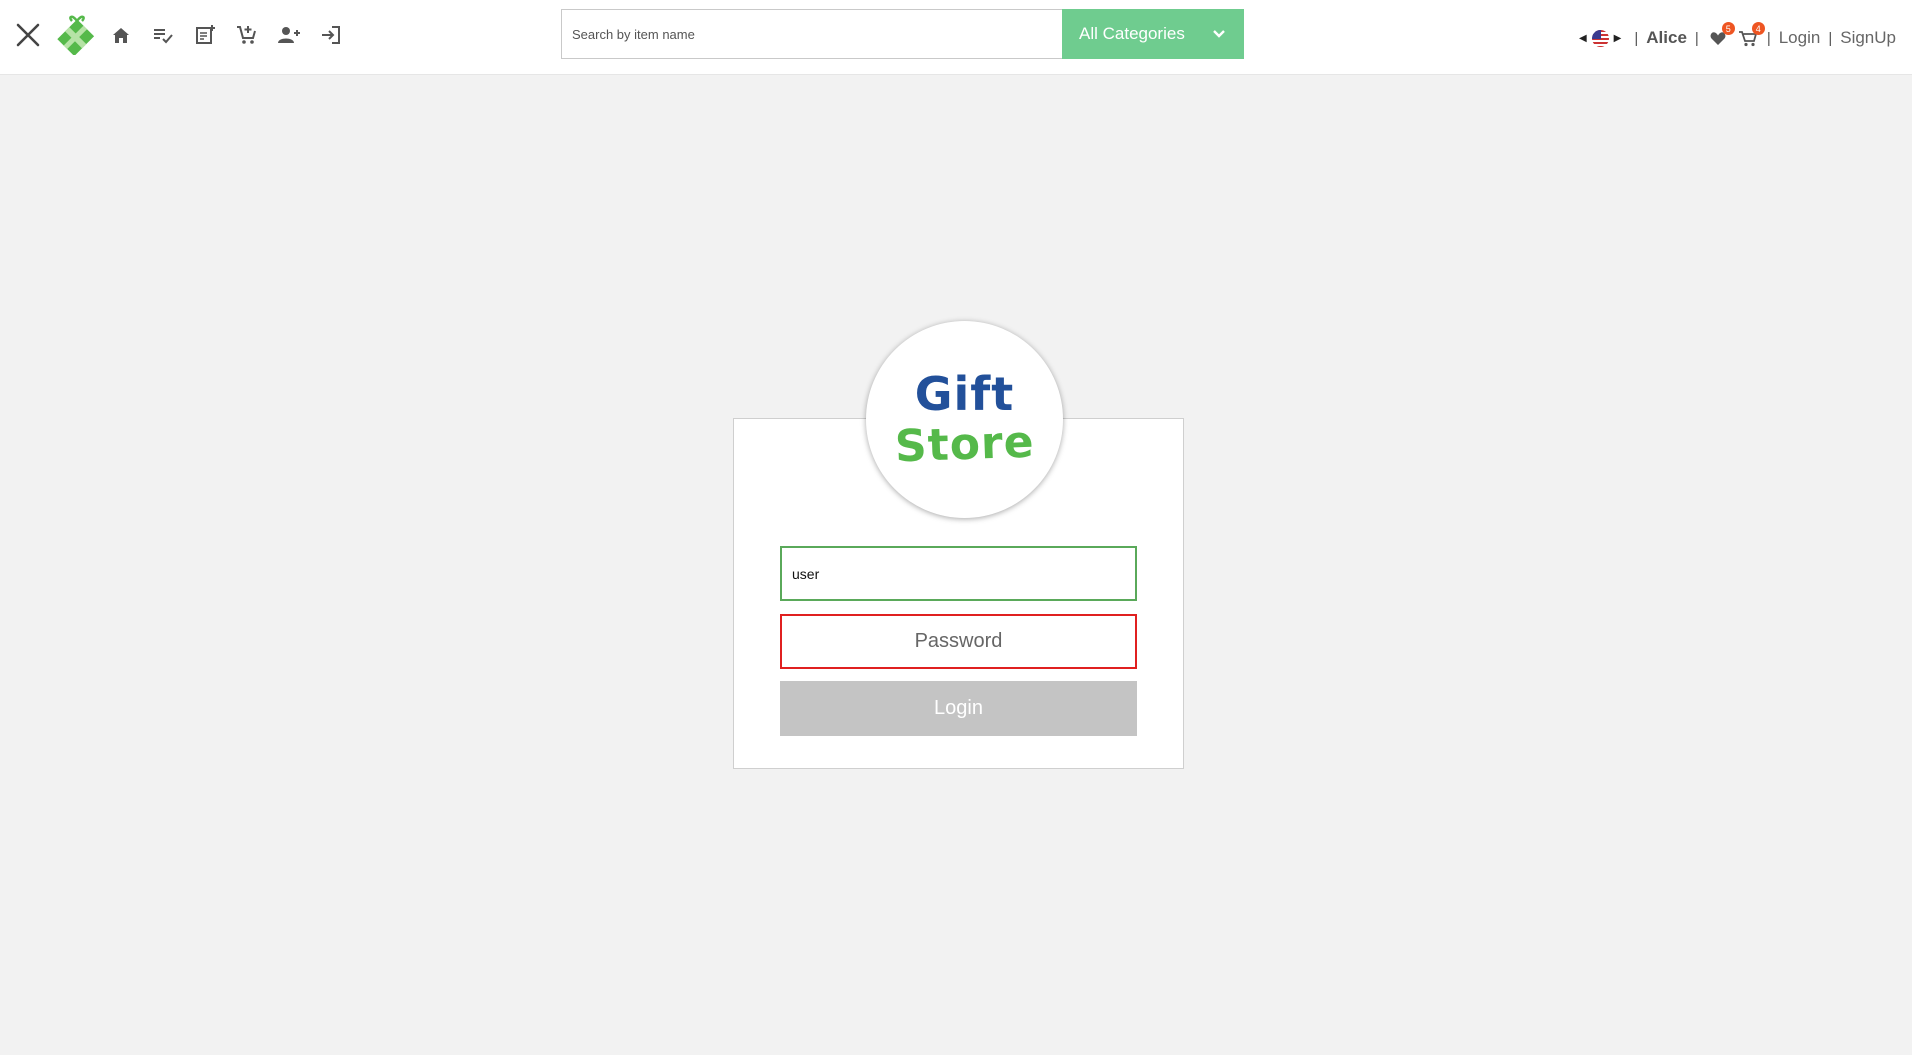 This screenshot has height=1055, width=1912. I want to click on header-user-area: ◀ ▶ | Alice | 5 4 | Login | SignUp, so click(1735, 37).